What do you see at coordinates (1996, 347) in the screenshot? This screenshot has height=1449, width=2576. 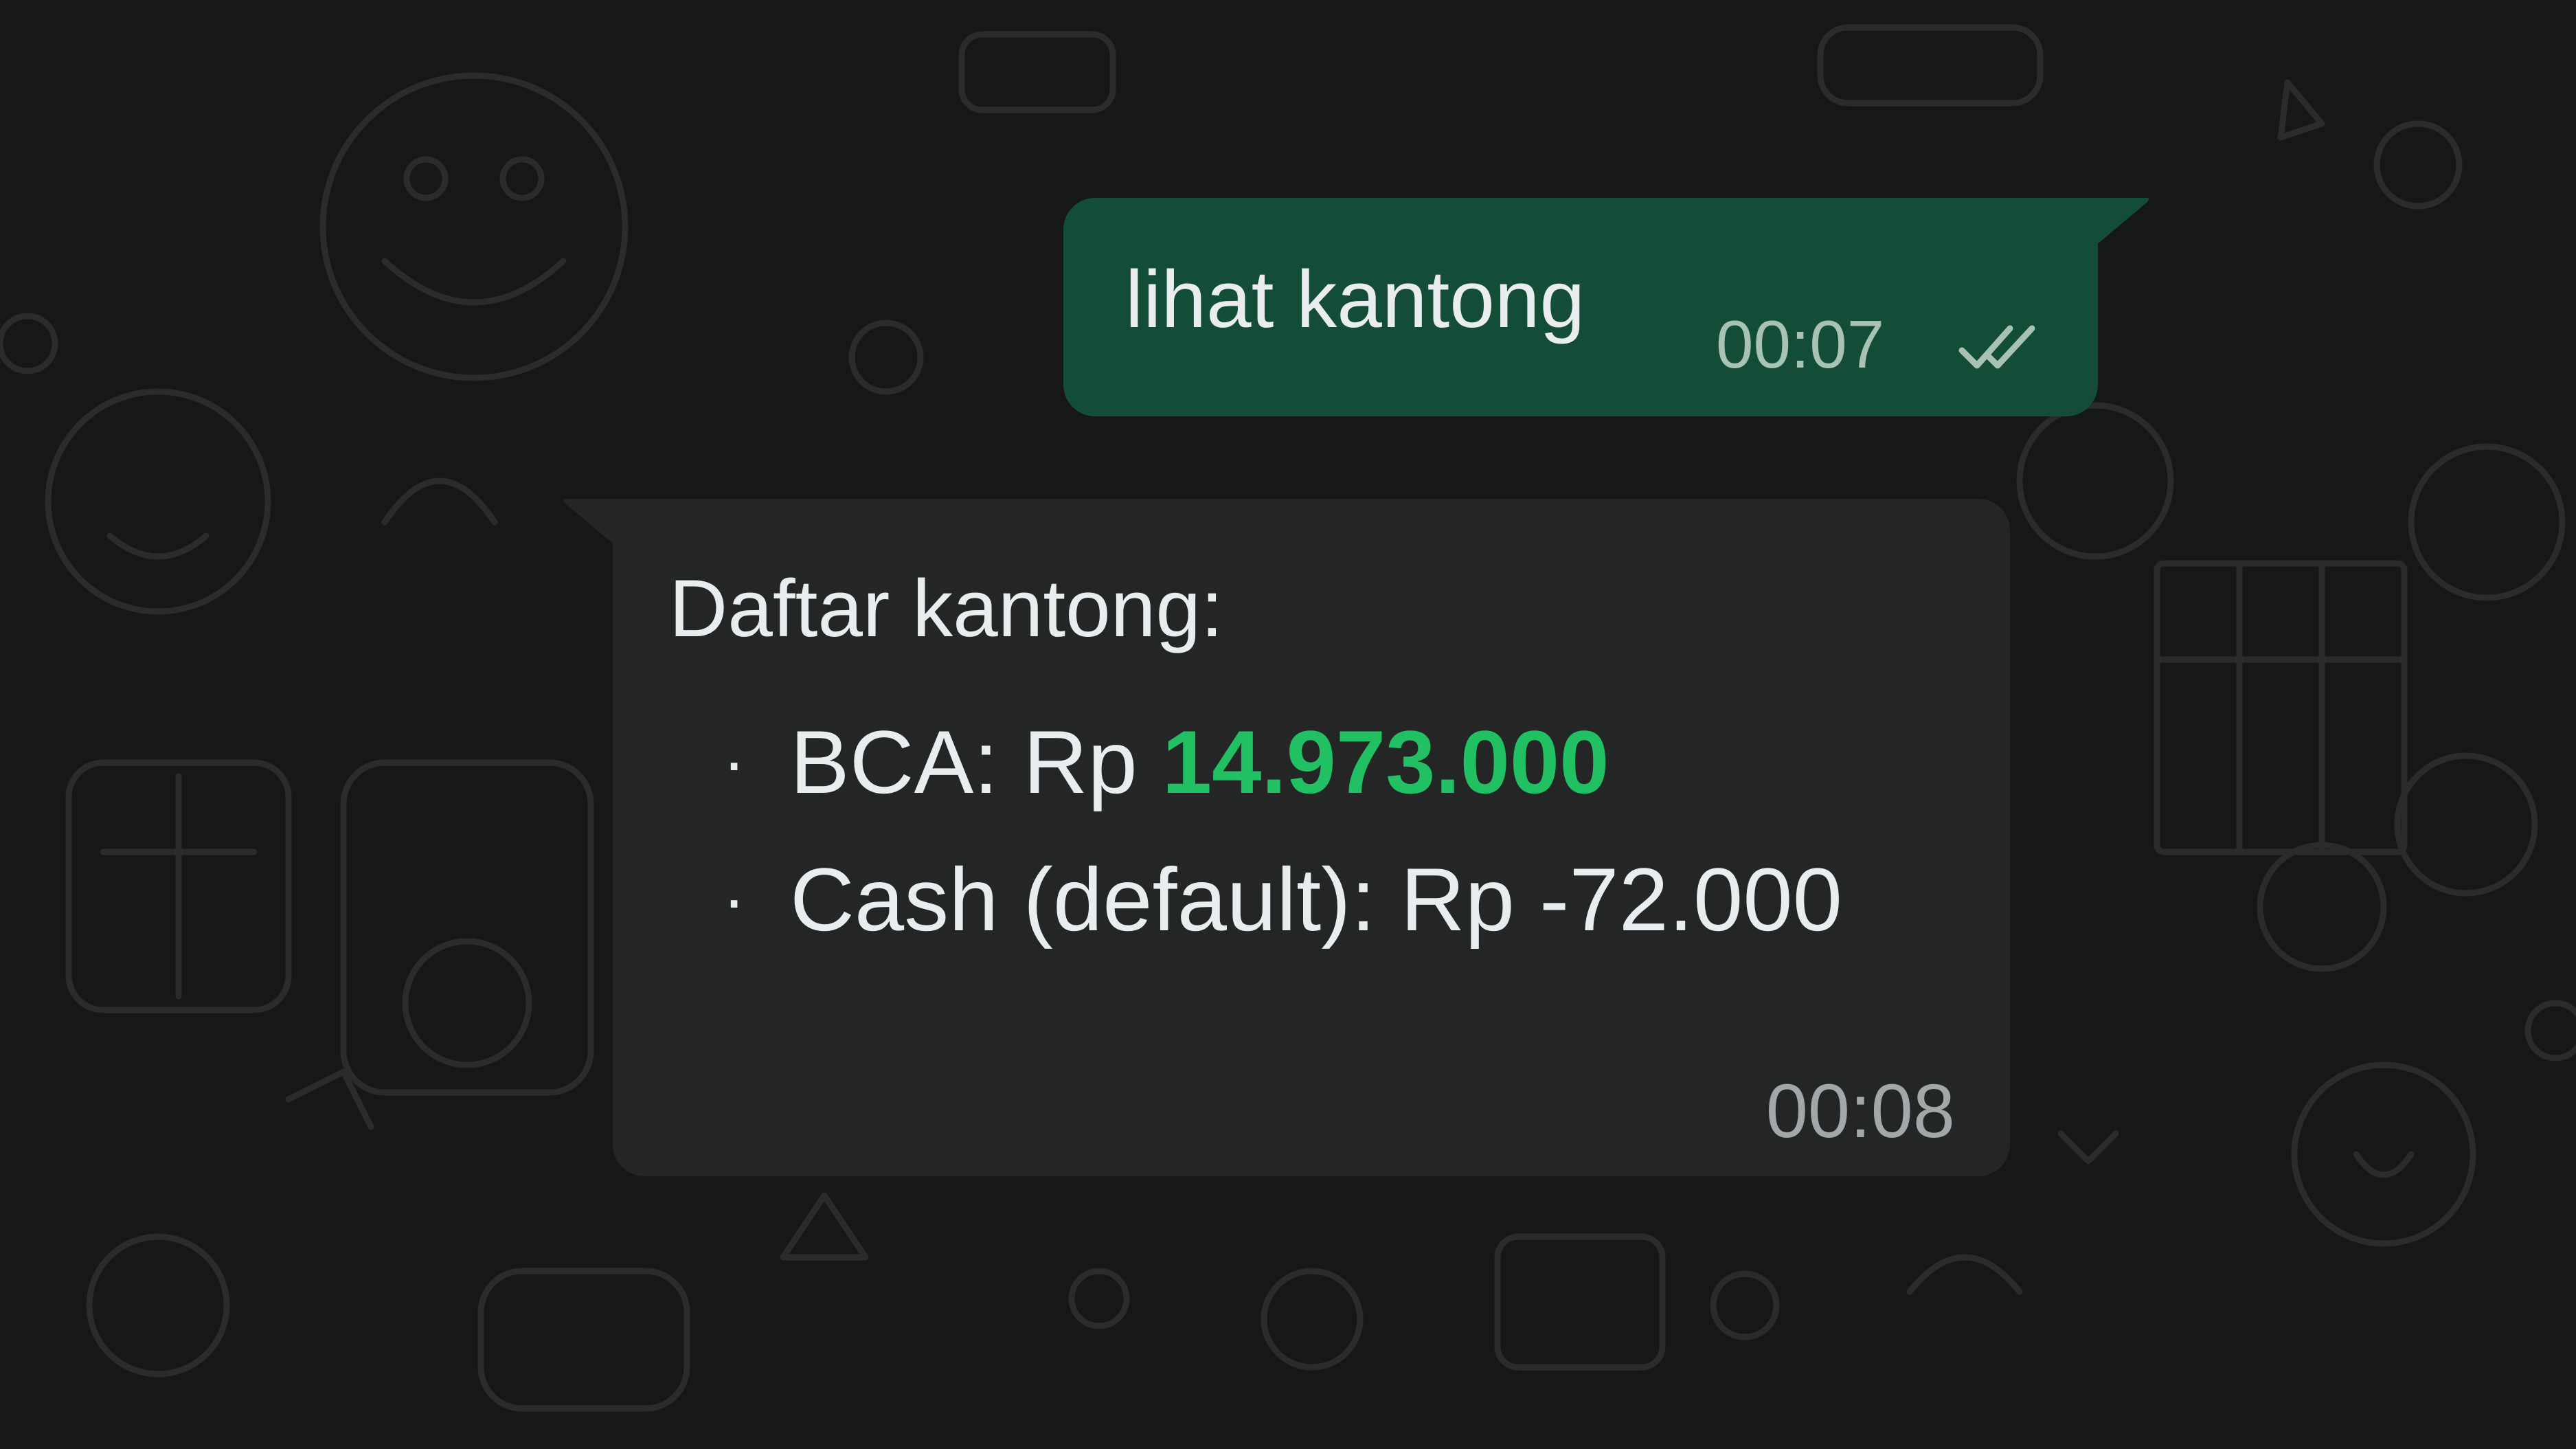 I see `double-check-icon` at bounding box center [1996, 347].